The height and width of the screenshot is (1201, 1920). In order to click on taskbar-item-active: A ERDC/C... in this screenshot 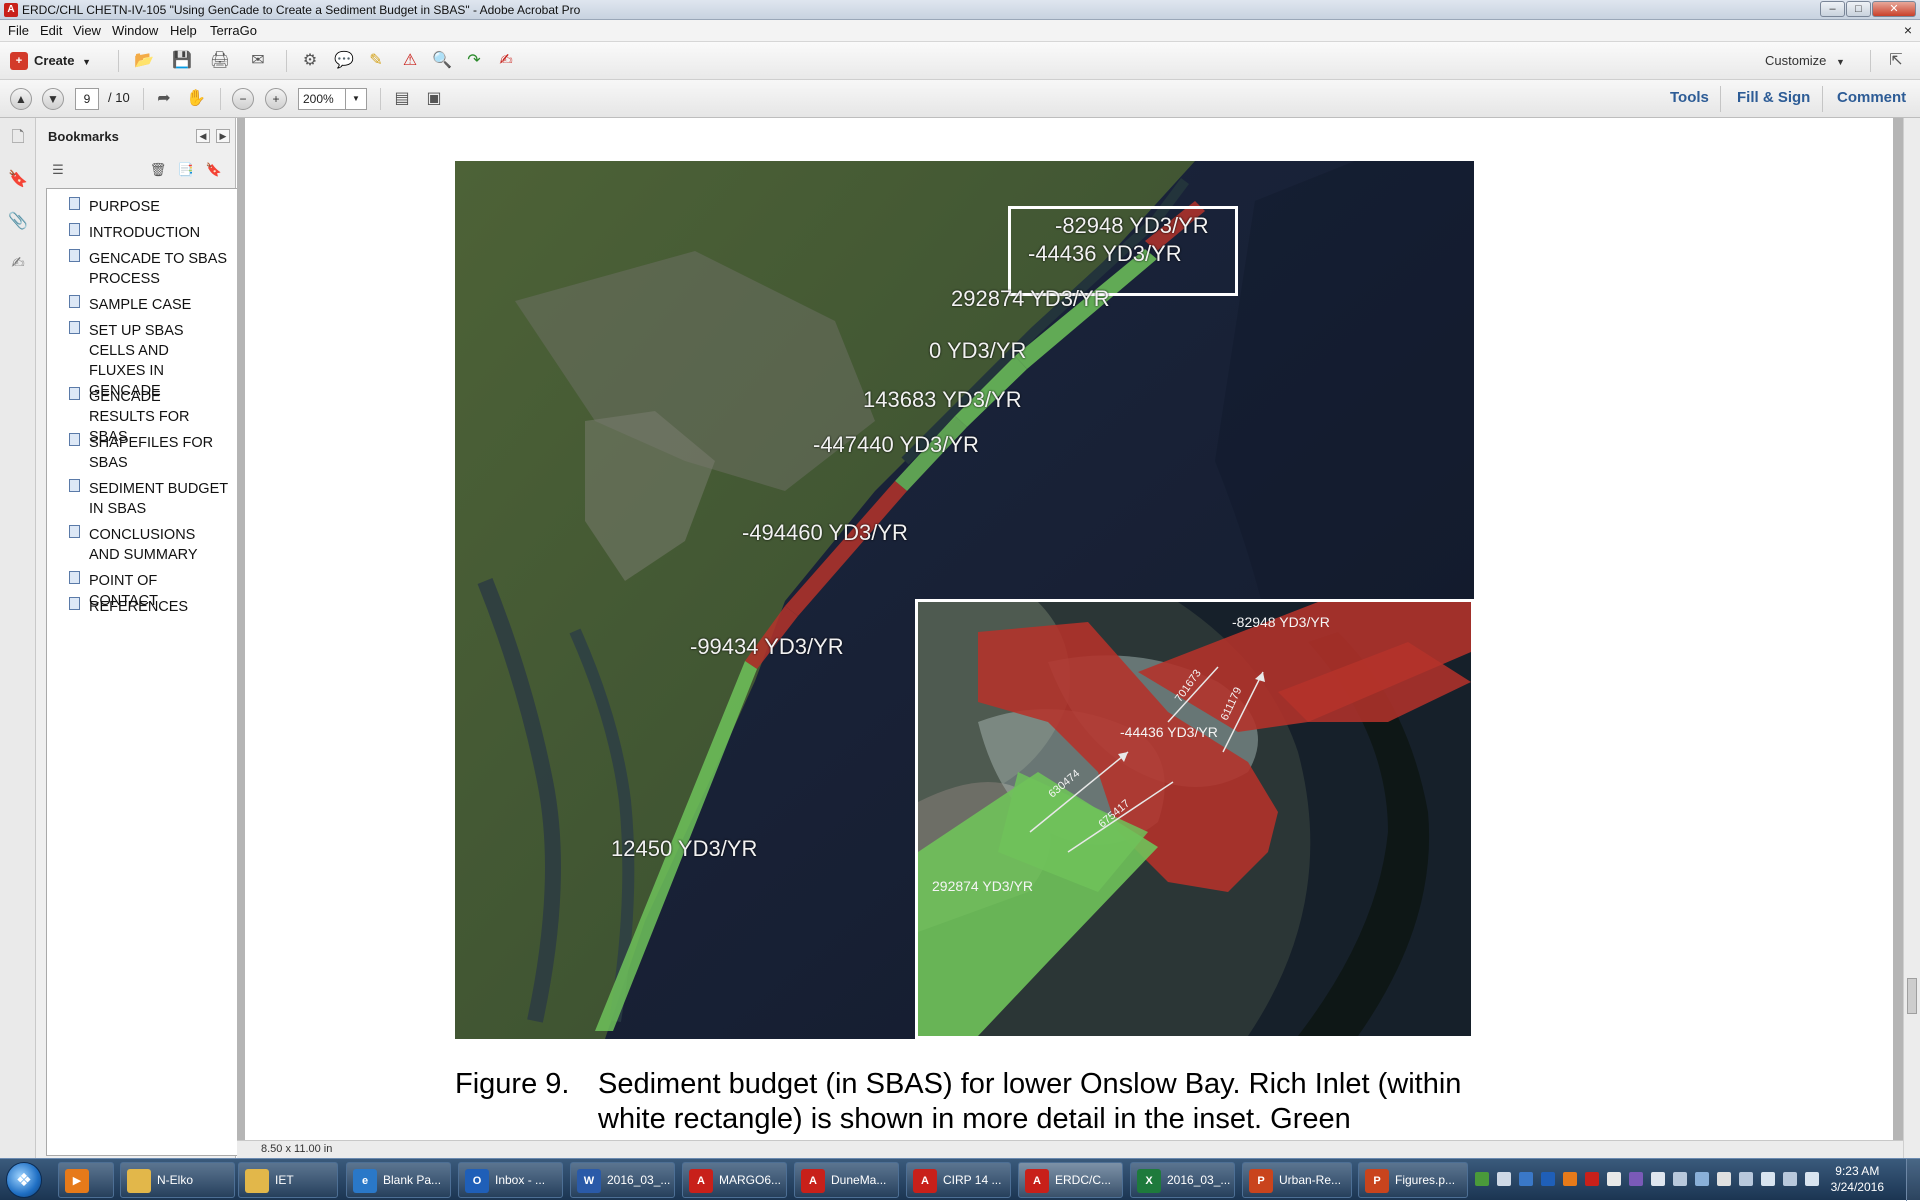, I will do `click(1070, 1180)`.